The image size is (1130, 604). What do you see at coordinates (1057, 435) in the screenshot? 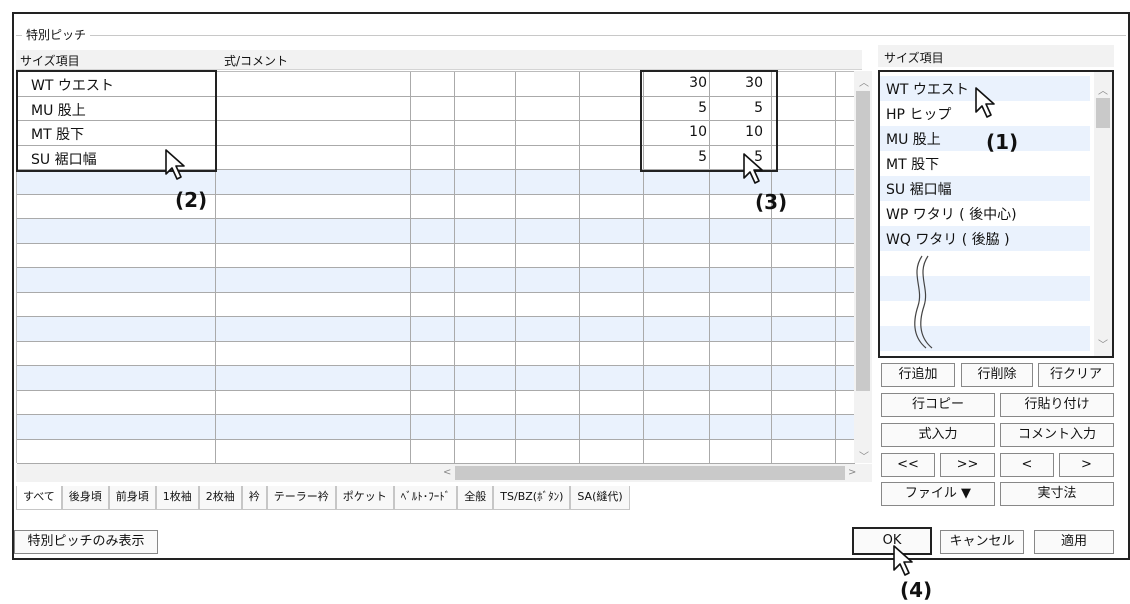
I see `comment-input-button: コメント入力` at bounding box center [1057, 435].